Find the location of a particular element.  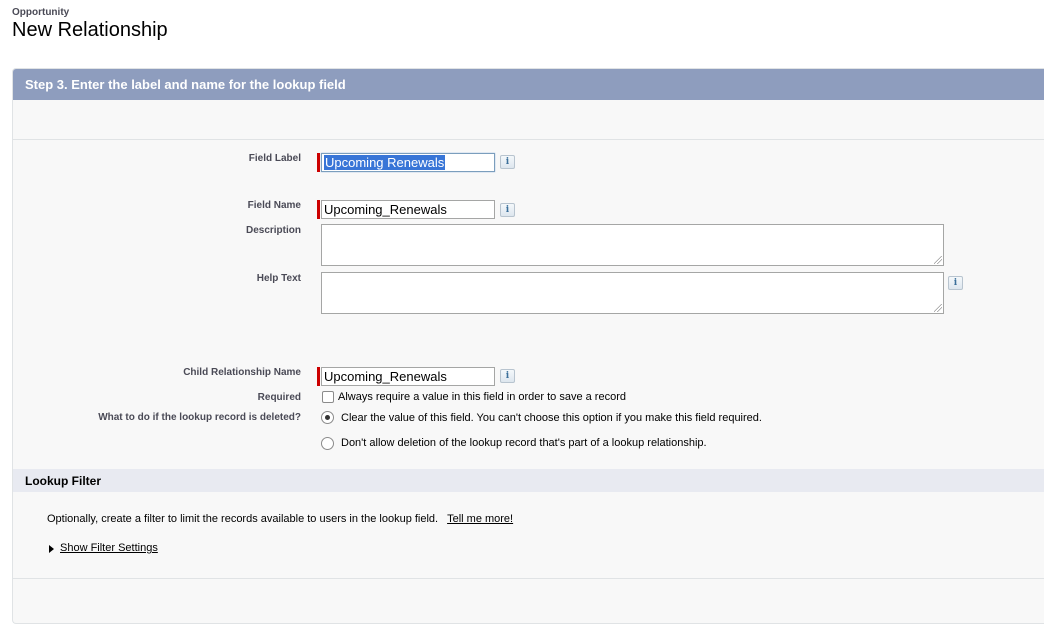

field-name-label: Field Name is located at coordinates (274, 205).